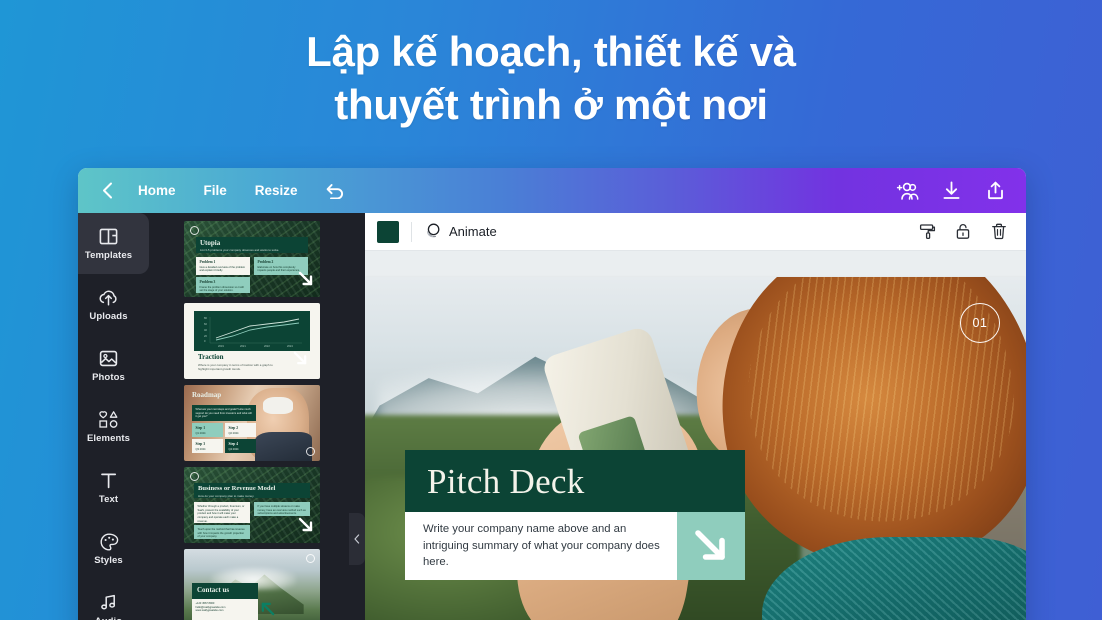  Describe the element at coordinates (552, 190) in the screenshot. I see `top-toolbar: Home File Resize` at that location.